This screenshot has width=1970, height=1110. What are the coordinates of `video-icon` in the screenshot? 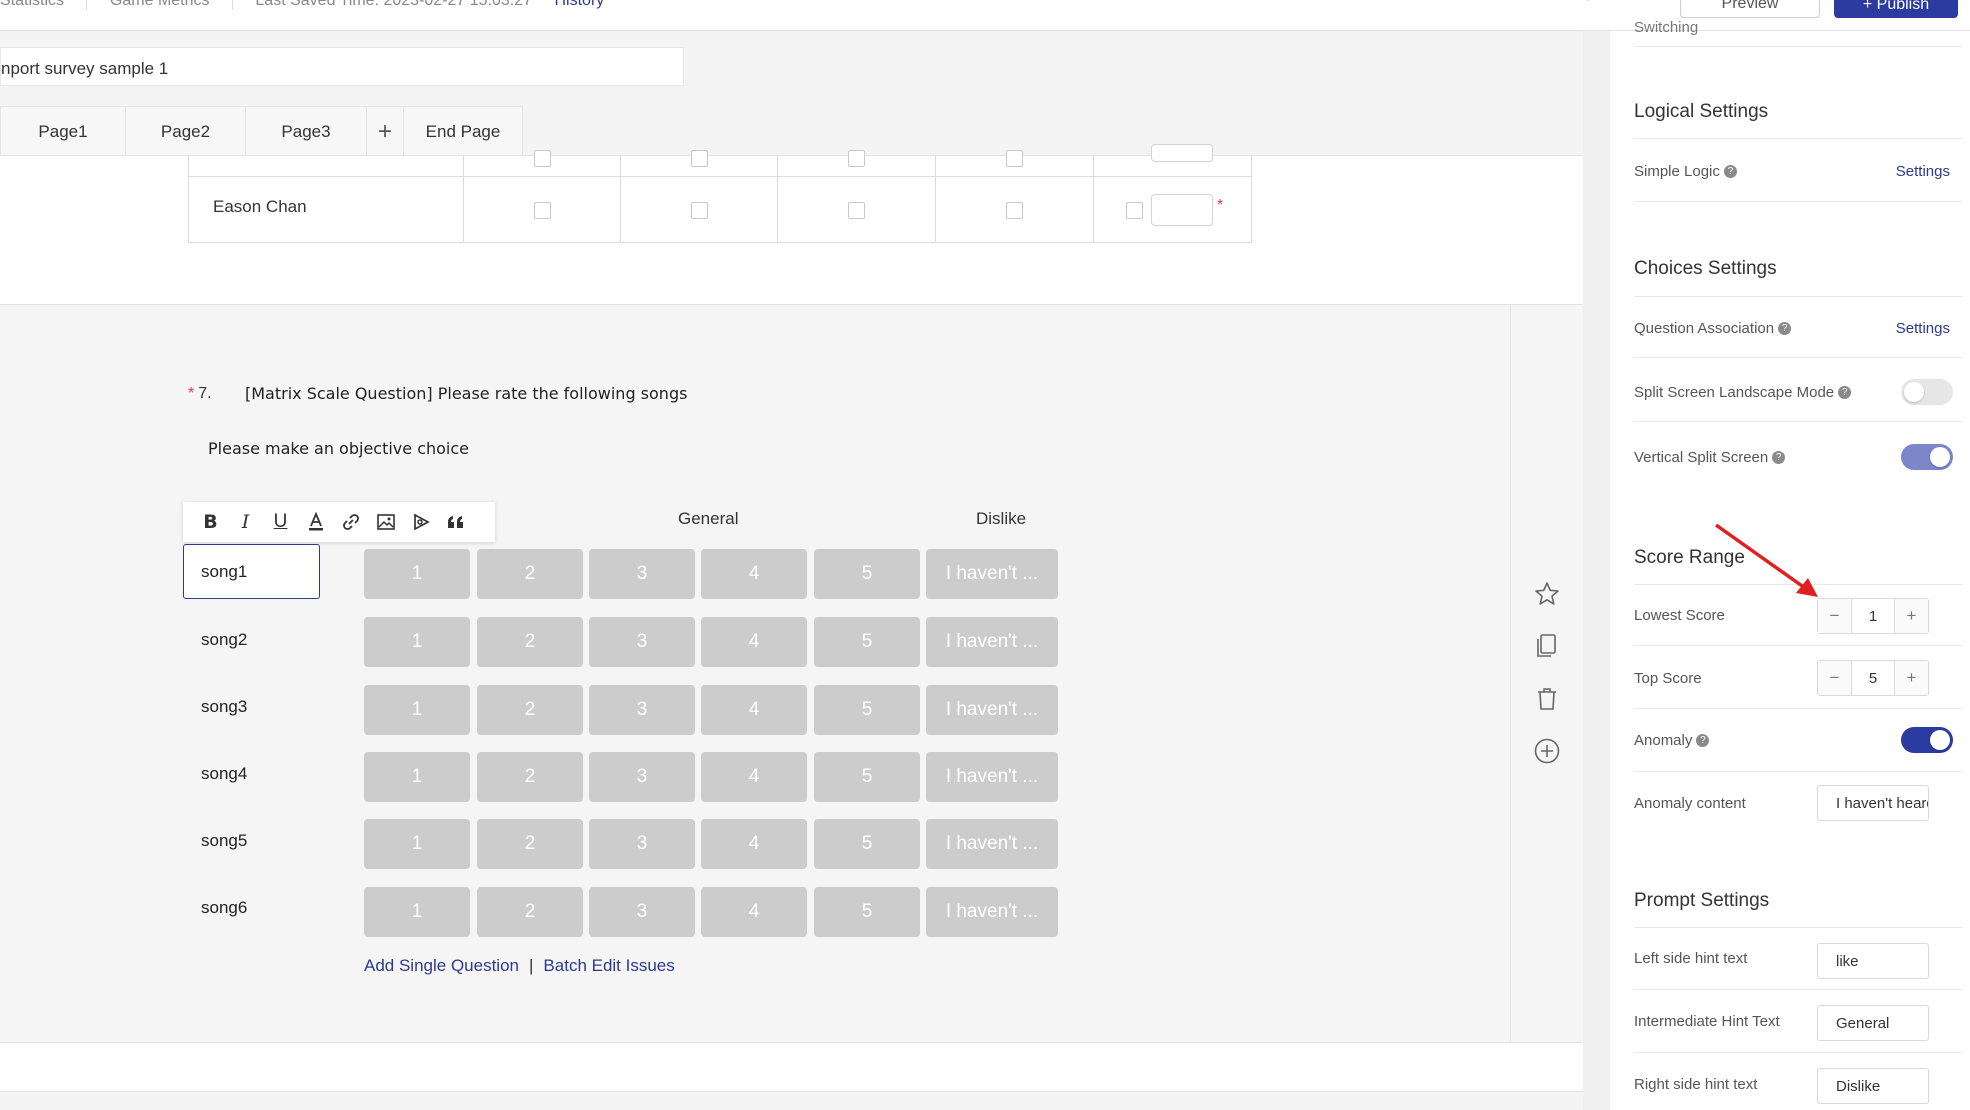 It's located at (420, 522).